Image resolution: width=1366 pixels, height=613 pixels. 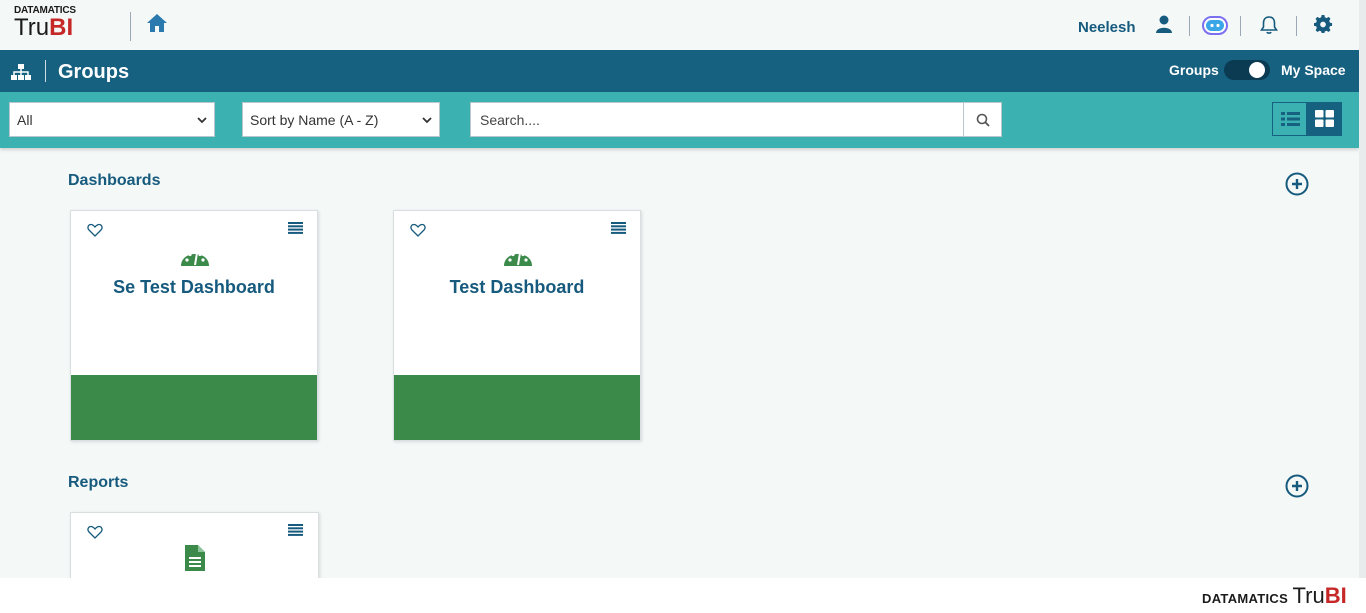 I want to click on search-icon, so click(x=983, y=120).